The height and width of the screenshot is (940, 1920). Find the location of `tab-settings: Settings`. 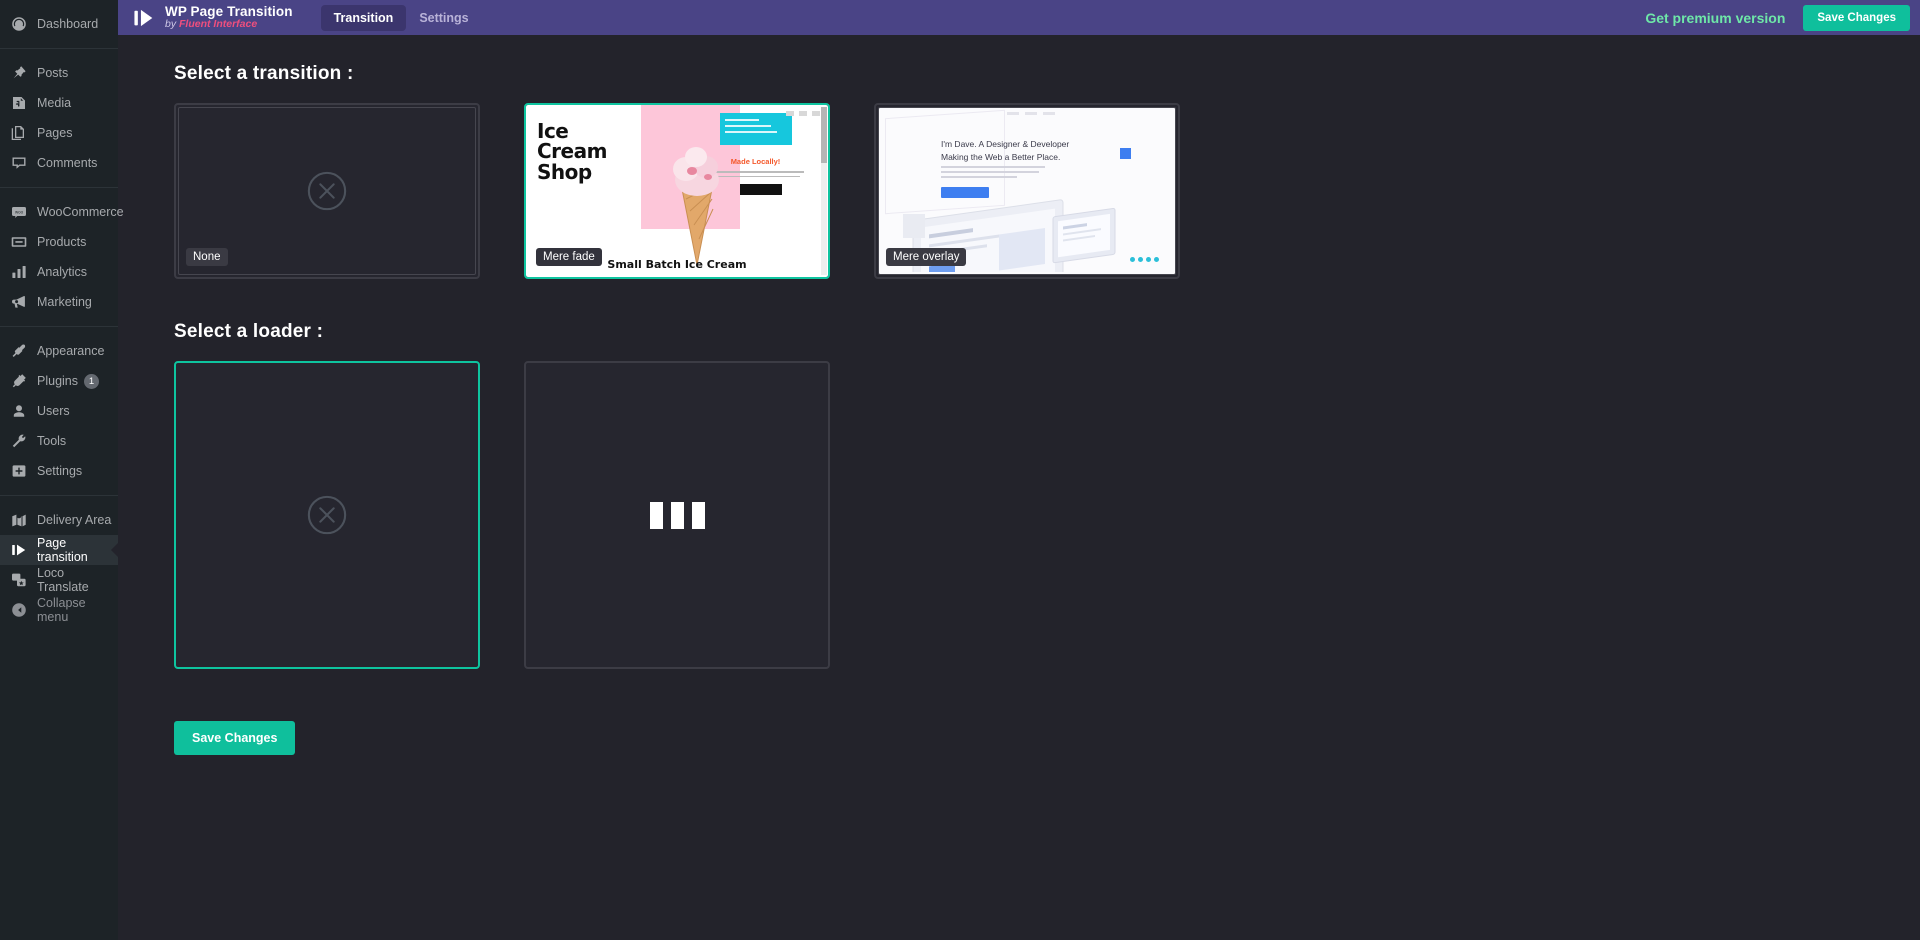

tab-settings: Settings is located at coordinates (443, 18).